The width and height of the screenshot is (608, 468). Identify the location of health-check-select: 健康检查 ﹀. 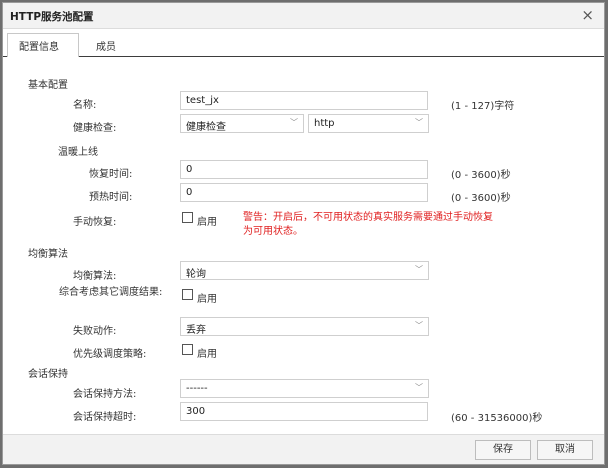
(242, 123).